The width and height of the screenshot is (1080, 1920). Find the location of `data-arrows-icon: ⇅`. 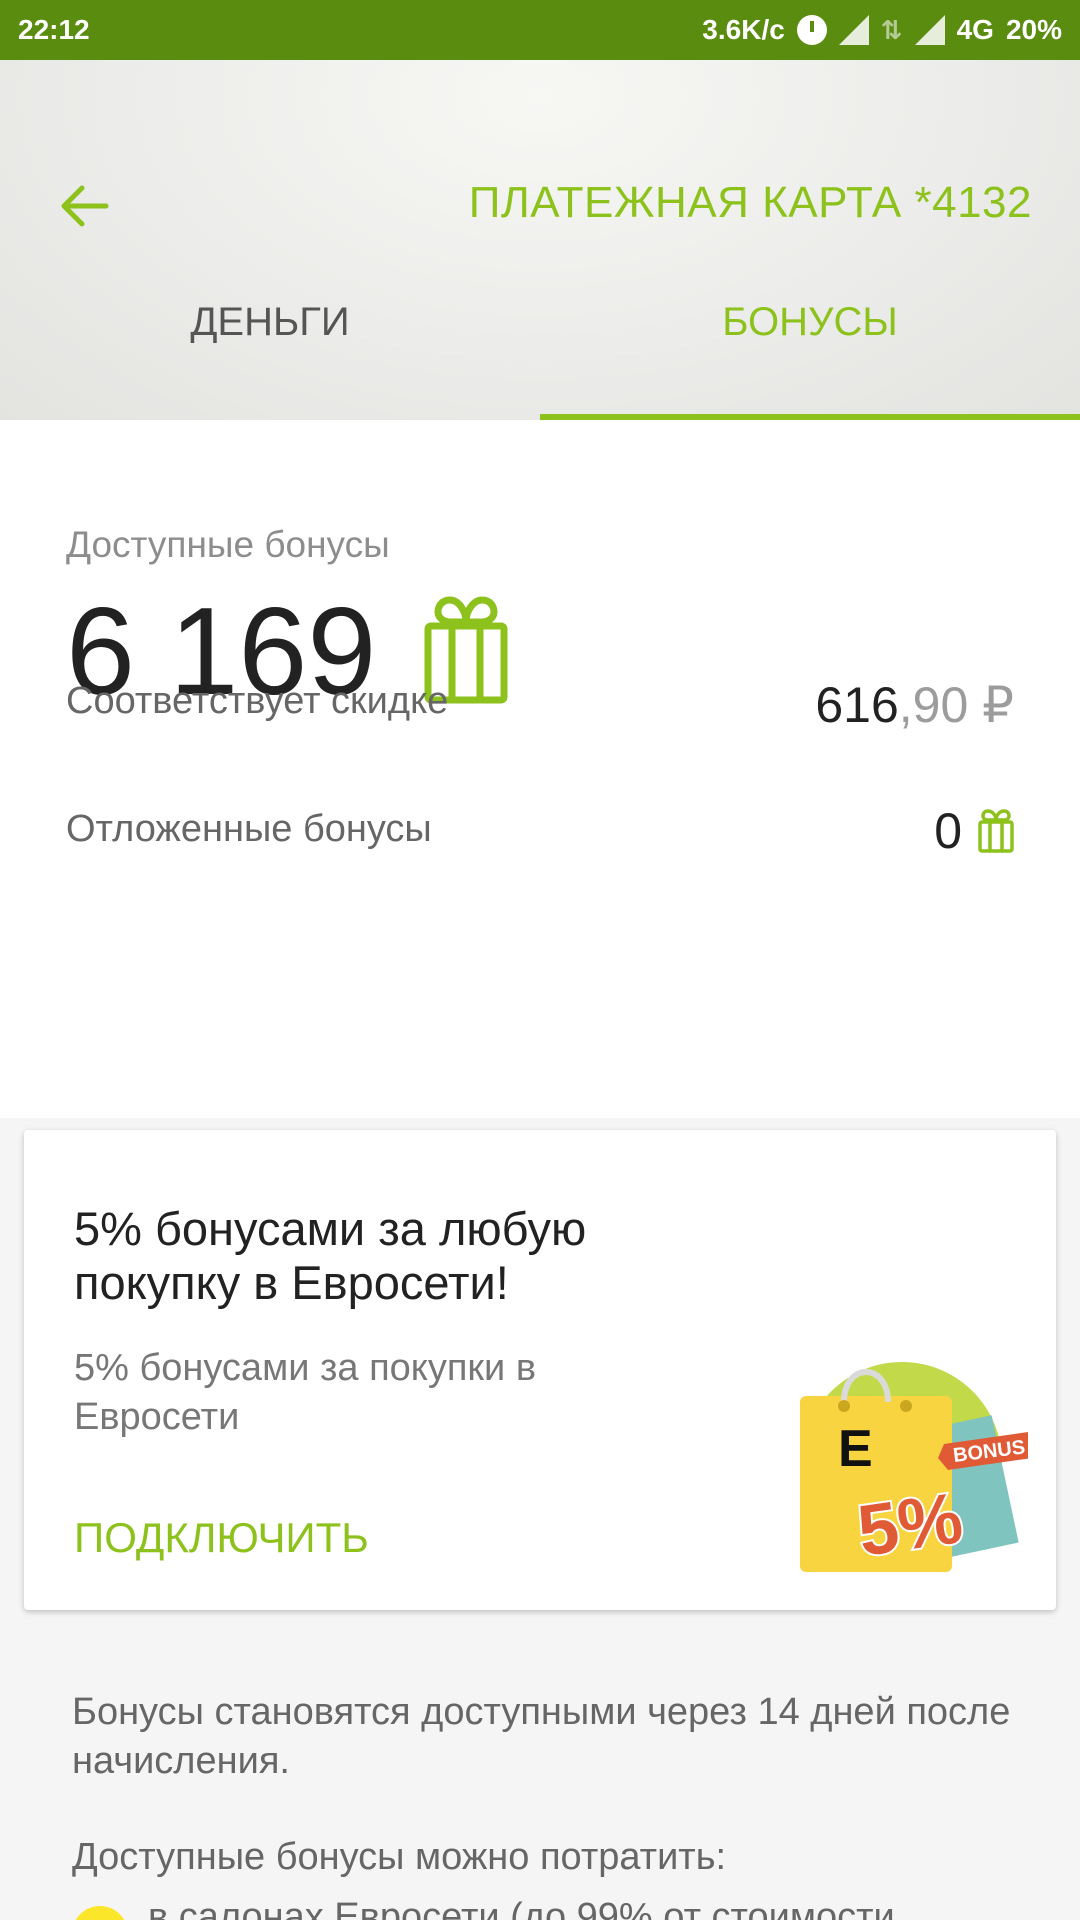

data-arrows-icon: ⇅ is located at coordinates (891, 29).